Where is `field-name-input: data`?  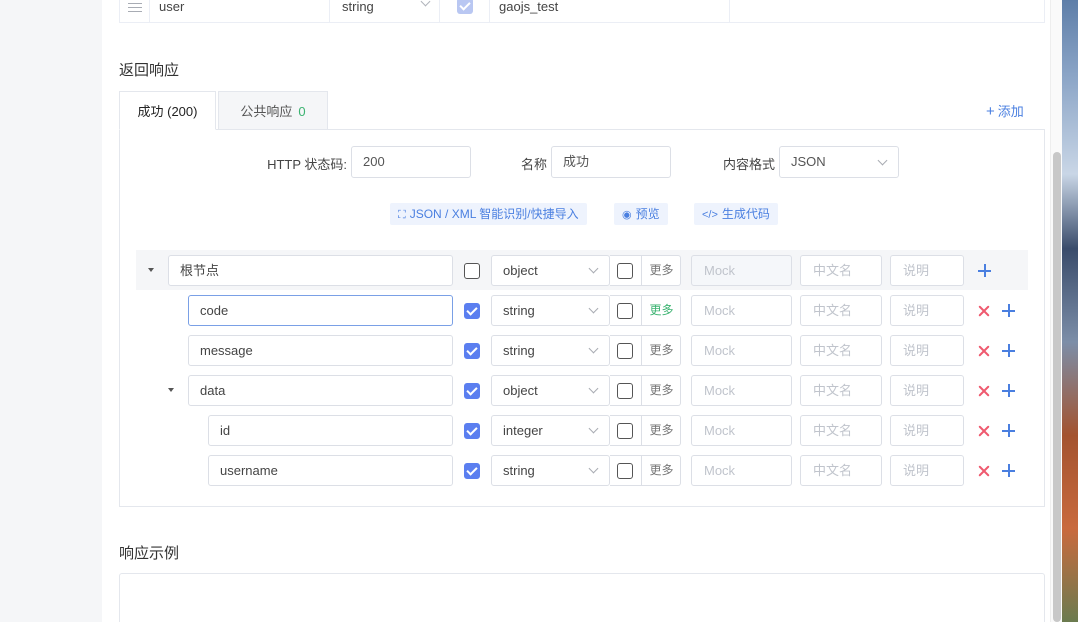 field-name-input: data is located at coordinates (320, 390).